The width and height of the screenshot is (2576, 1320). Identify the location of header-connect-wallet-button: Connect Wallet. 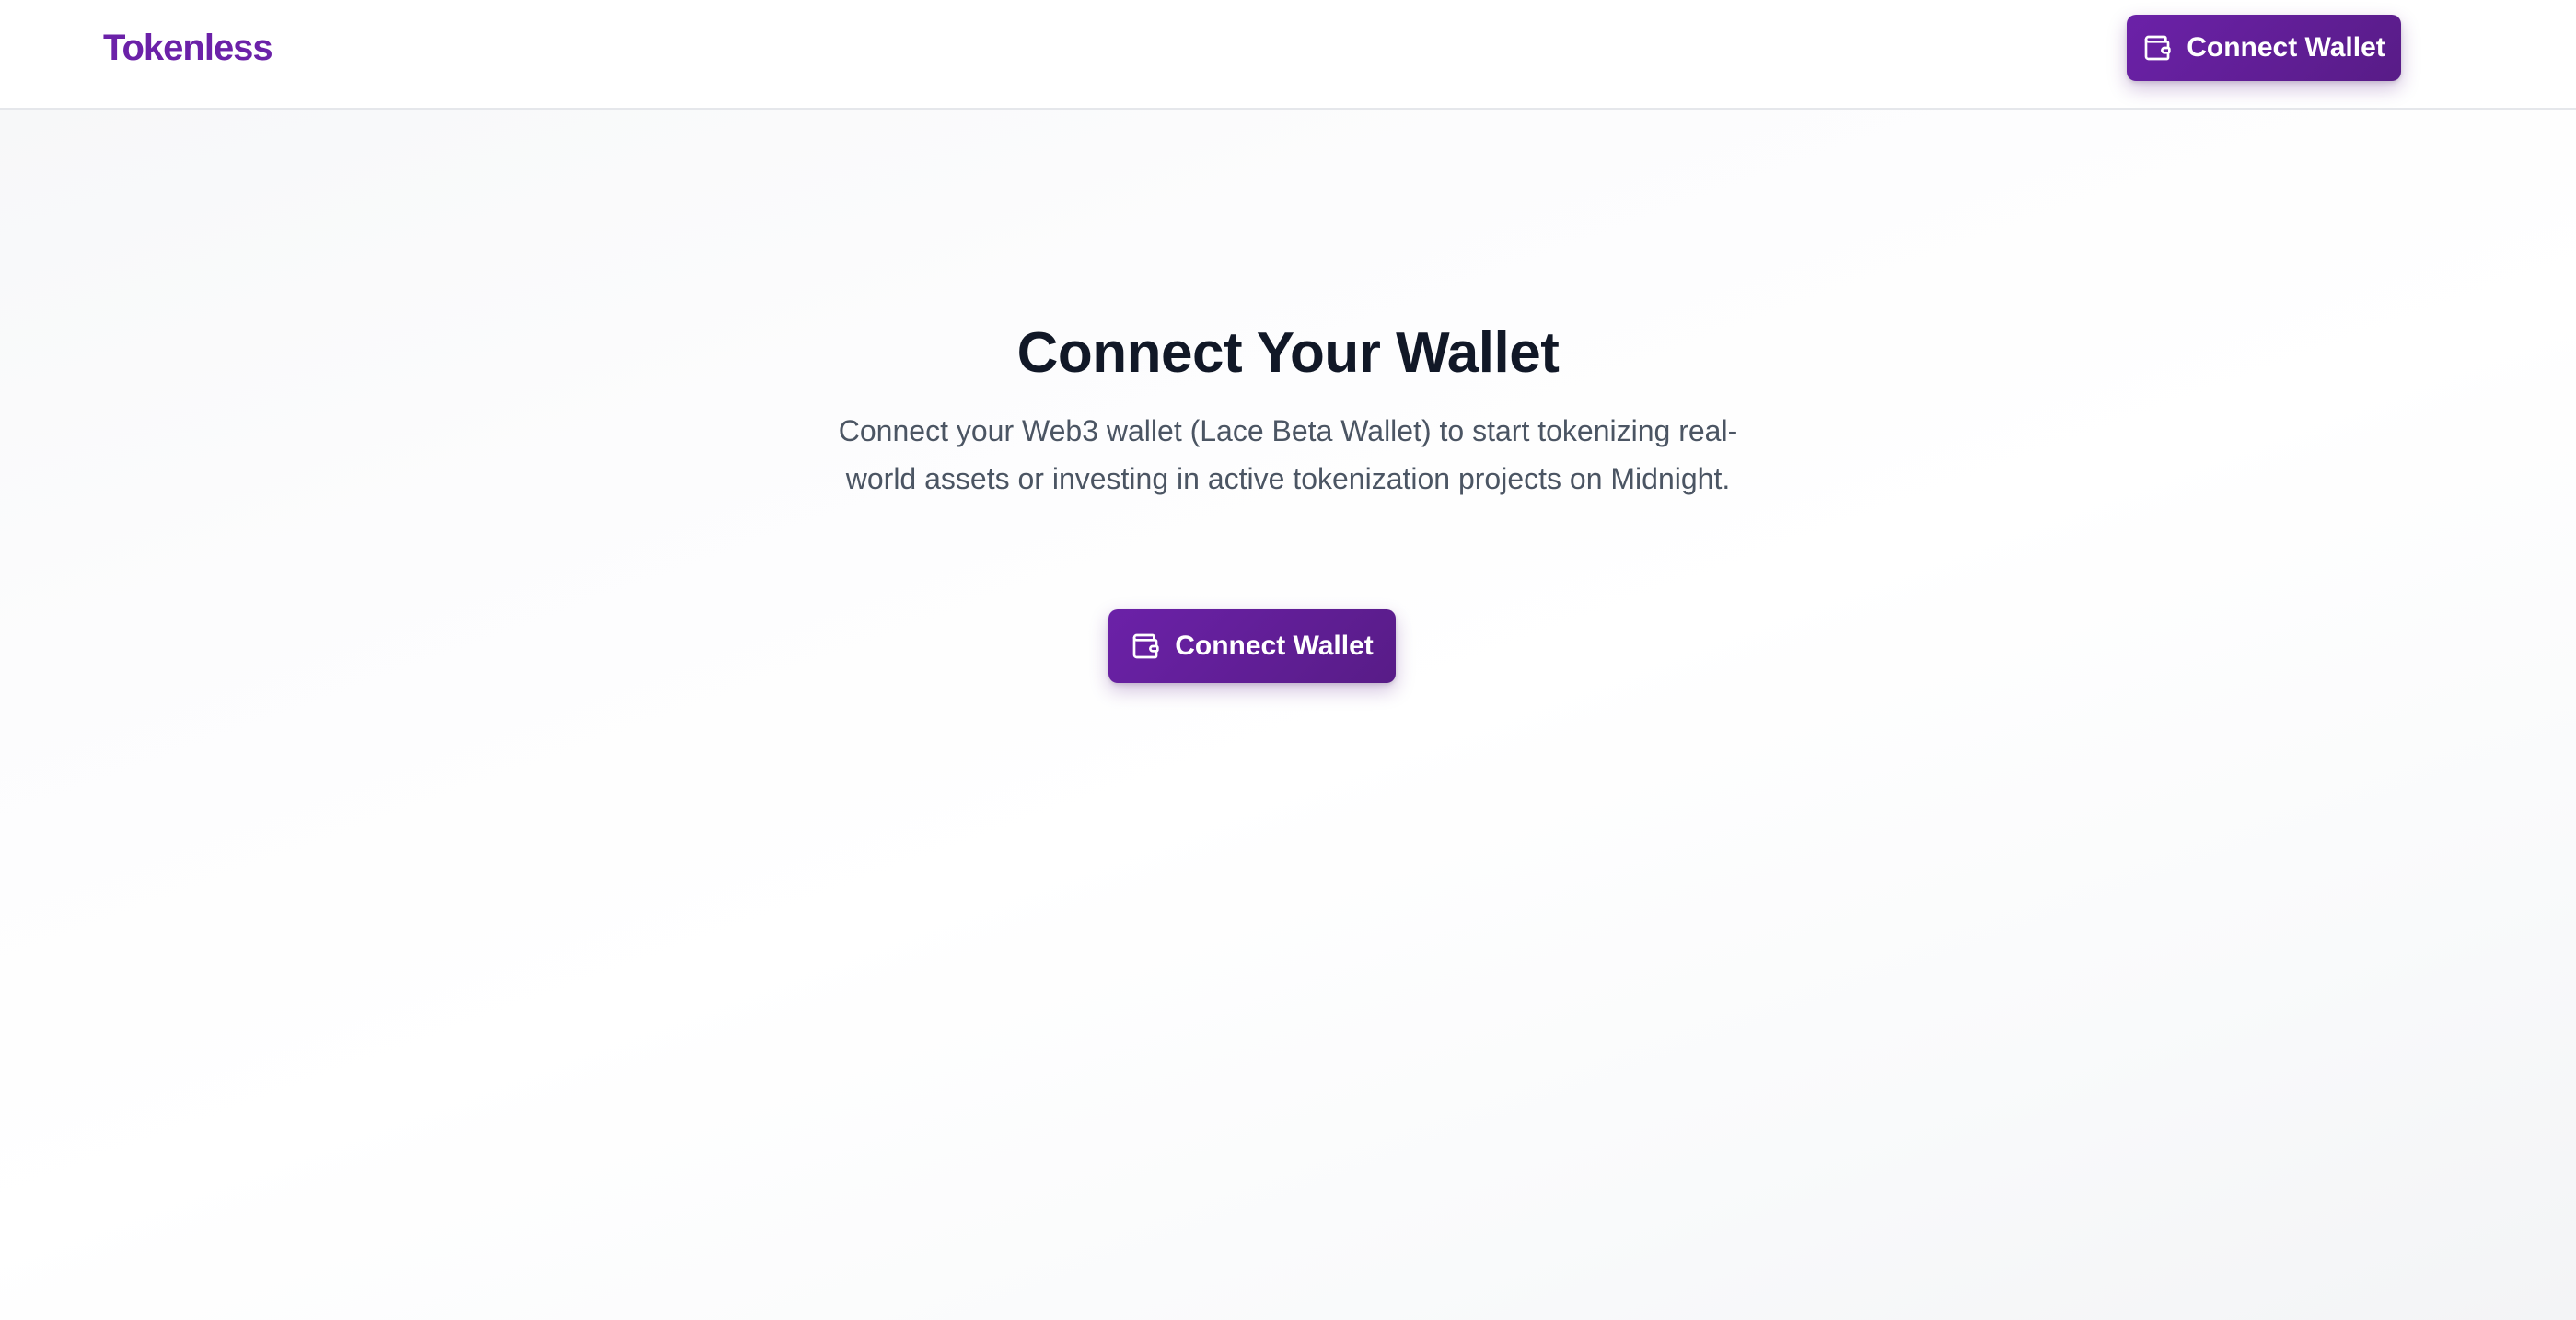
(2264, 48).